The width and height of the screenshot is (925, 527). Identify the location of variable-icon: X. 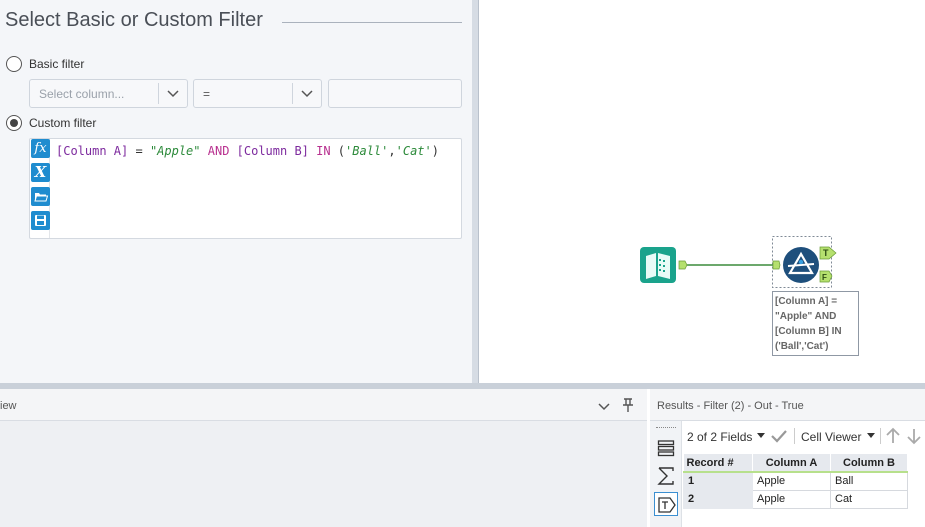
(40, 172).